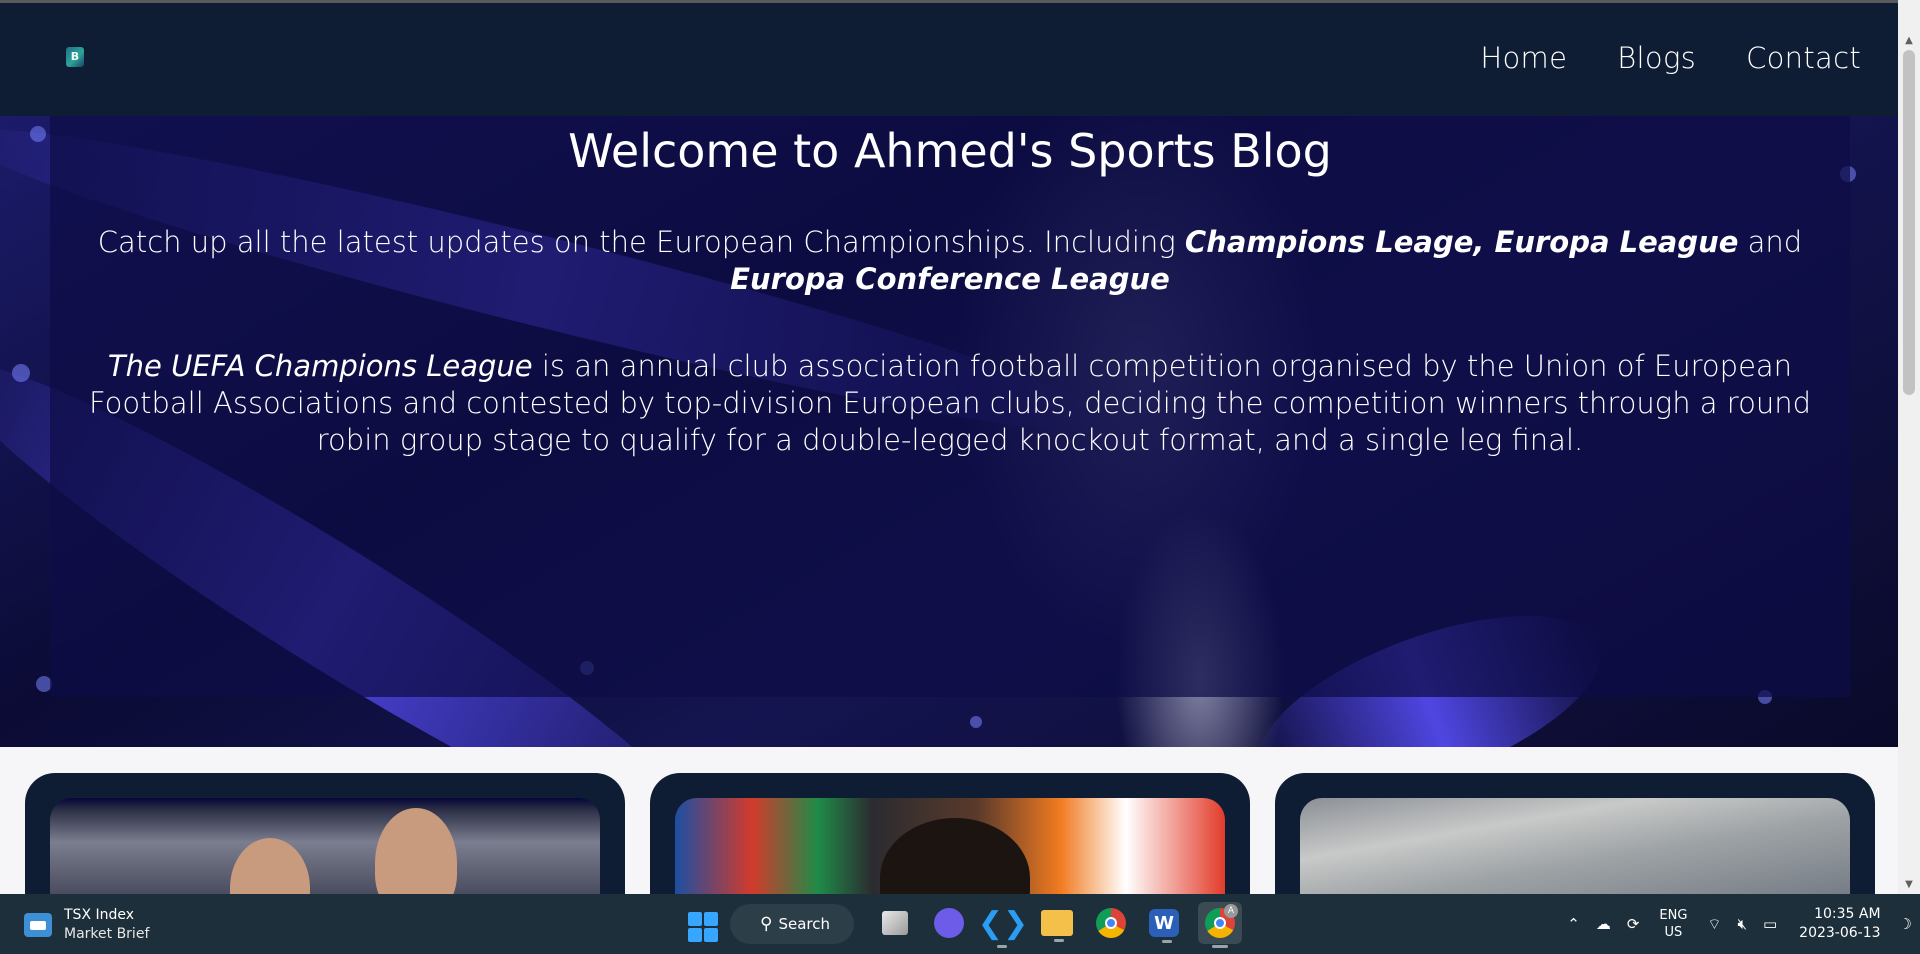 Image resolution: width=1920 pixels, height=954 pixels. I want to click on teams-chat-icon, so click(949, 923).